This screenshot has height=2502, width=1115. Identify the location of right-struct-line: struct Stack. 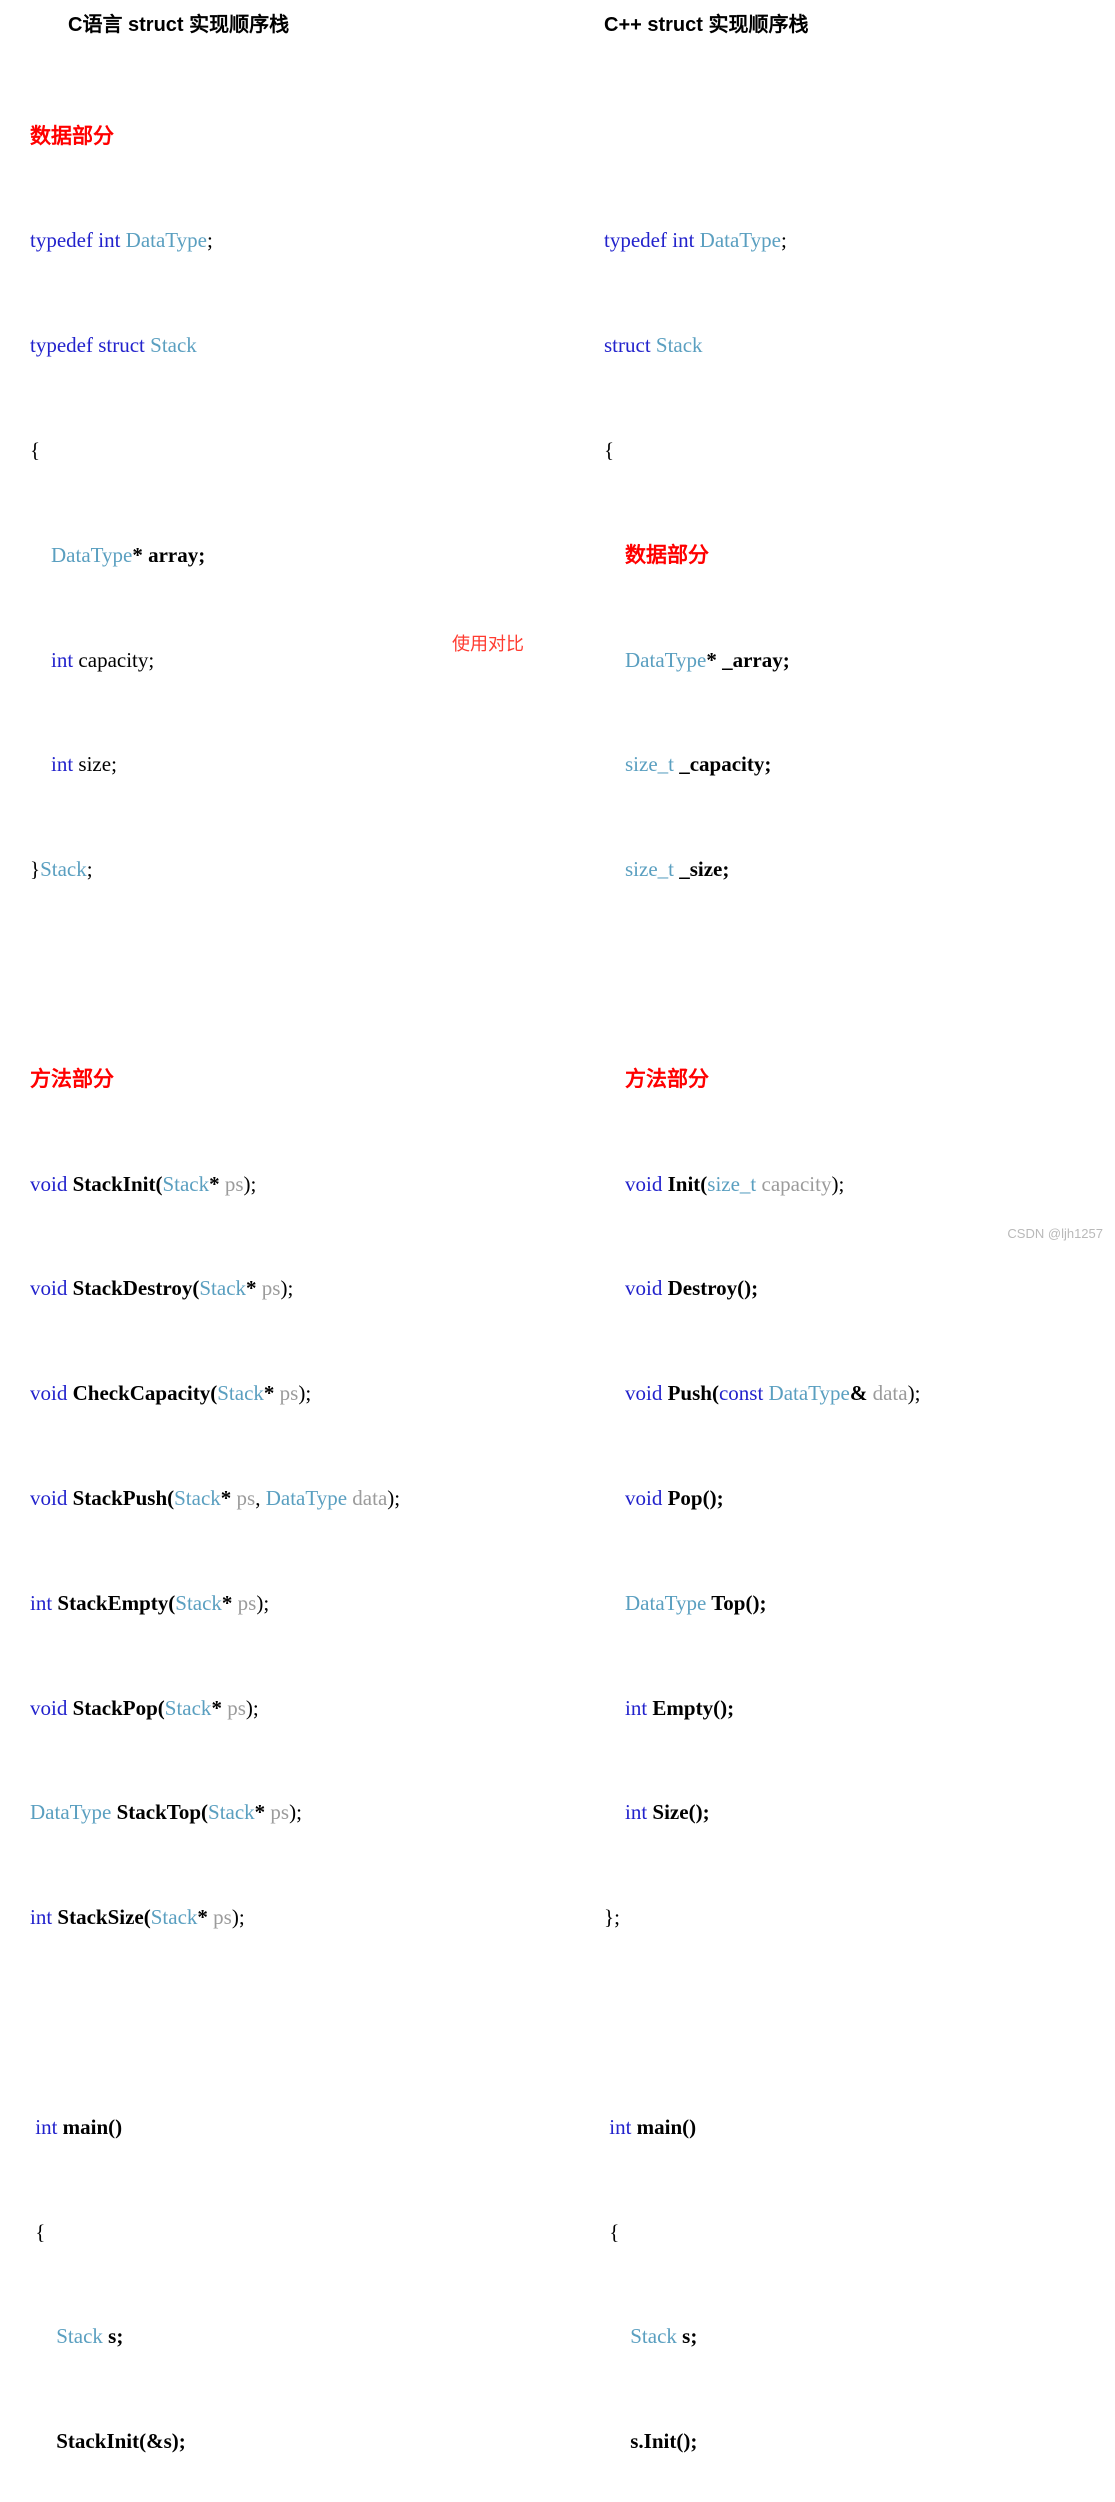
(762, 345).